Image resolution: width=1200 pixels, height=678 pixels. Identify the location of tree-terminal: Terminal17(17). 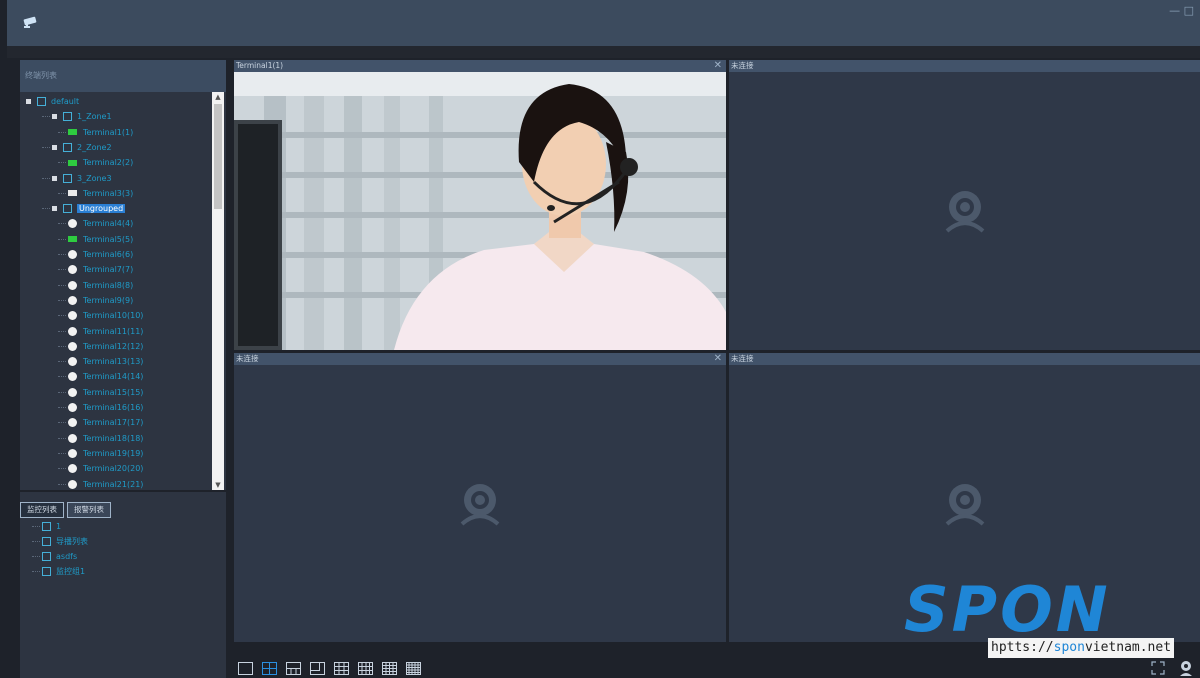
(100, 423).